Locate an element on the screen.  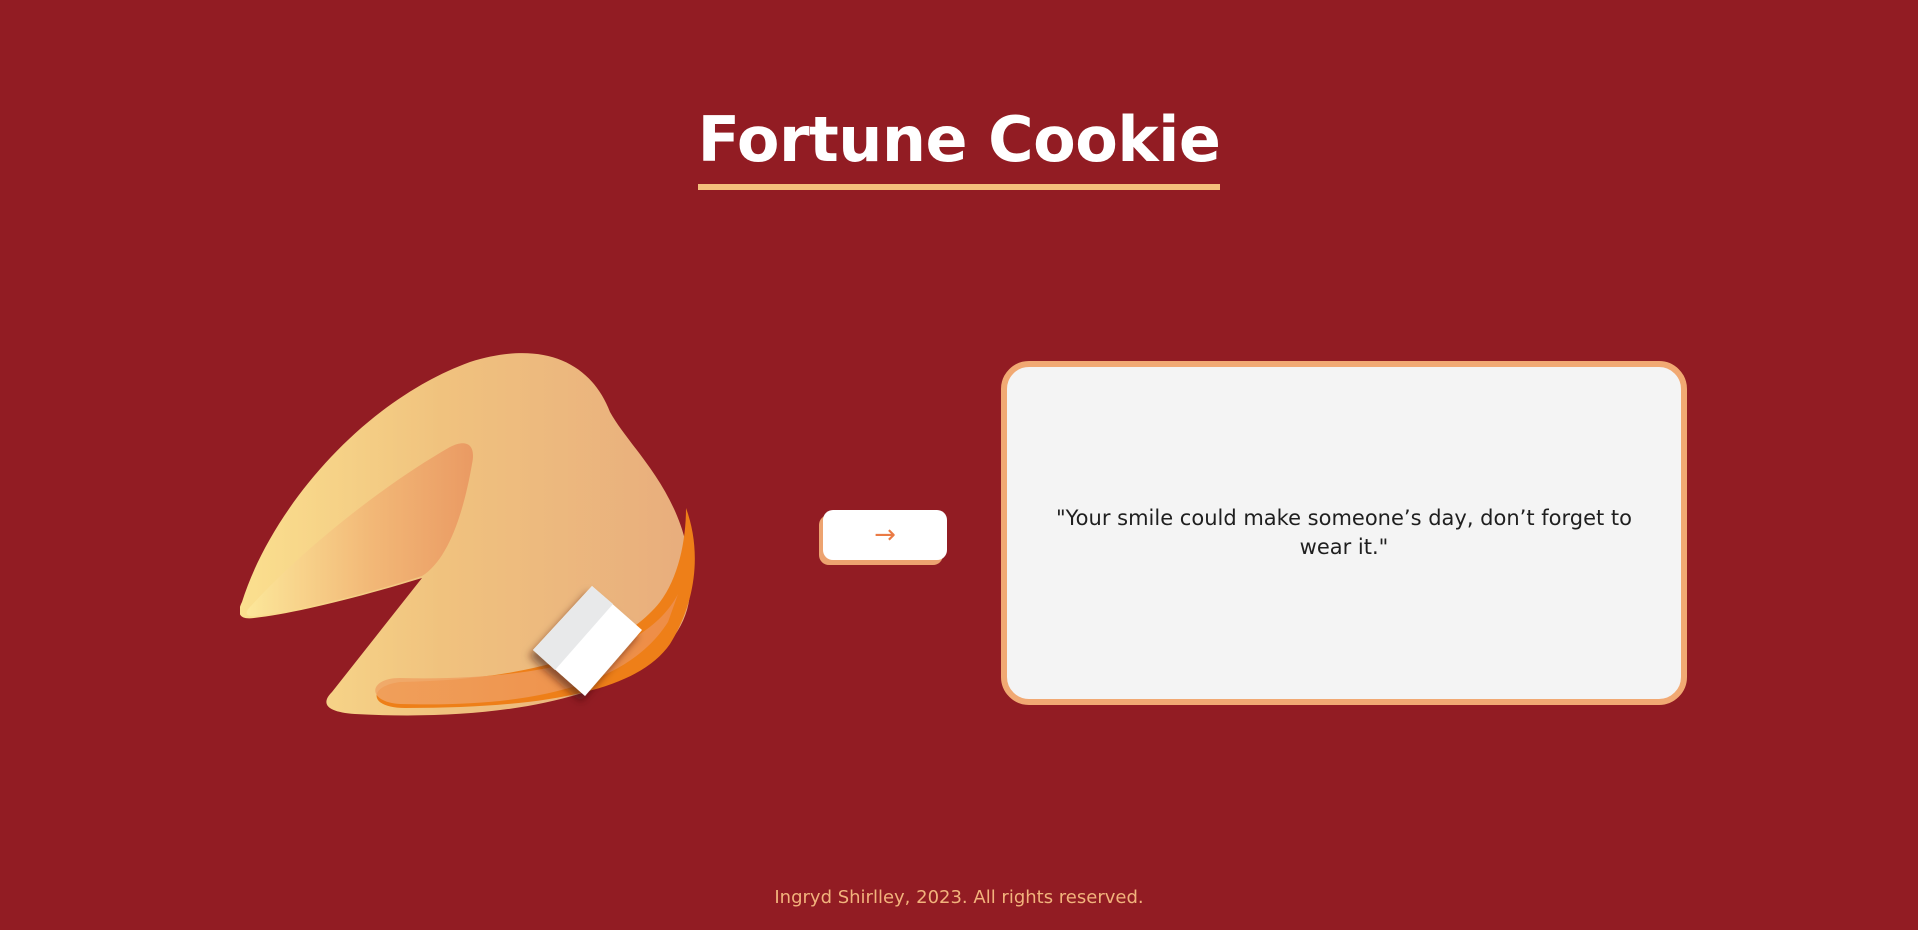
next-fortune-button: → is located at coordinates (885, 535).